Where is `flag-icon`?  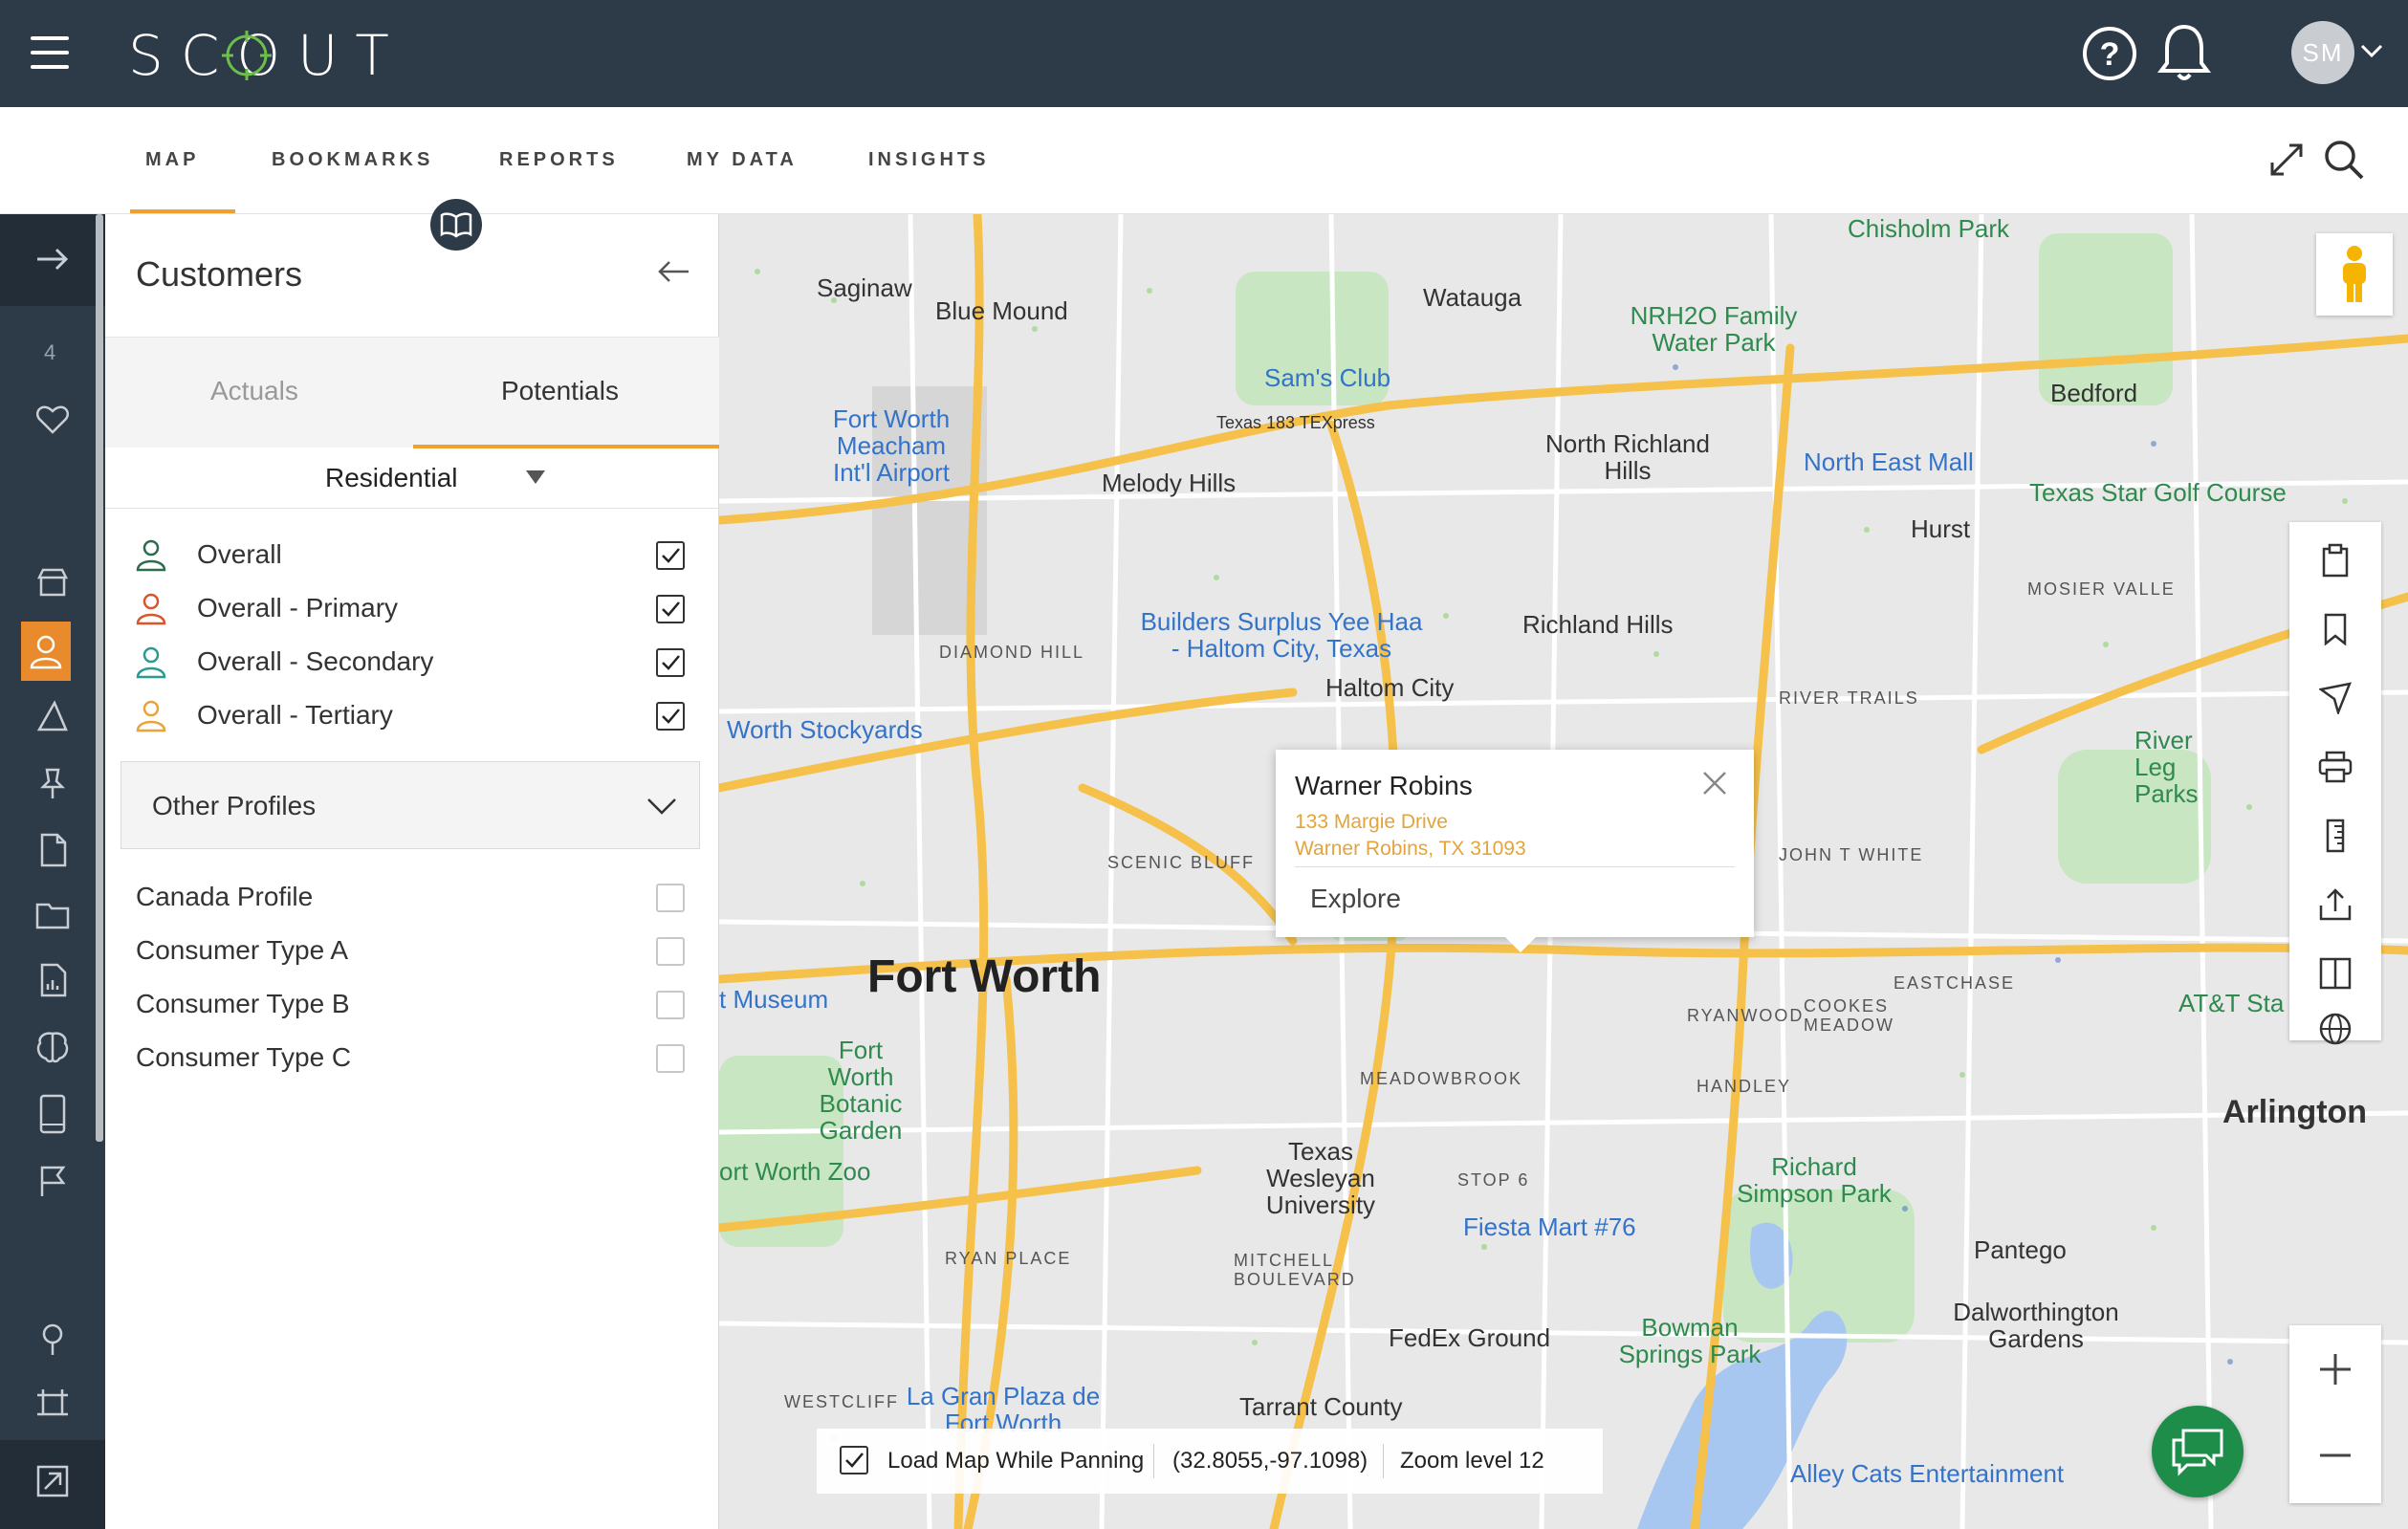 flag-icon is located at coordinates (53, 1181).